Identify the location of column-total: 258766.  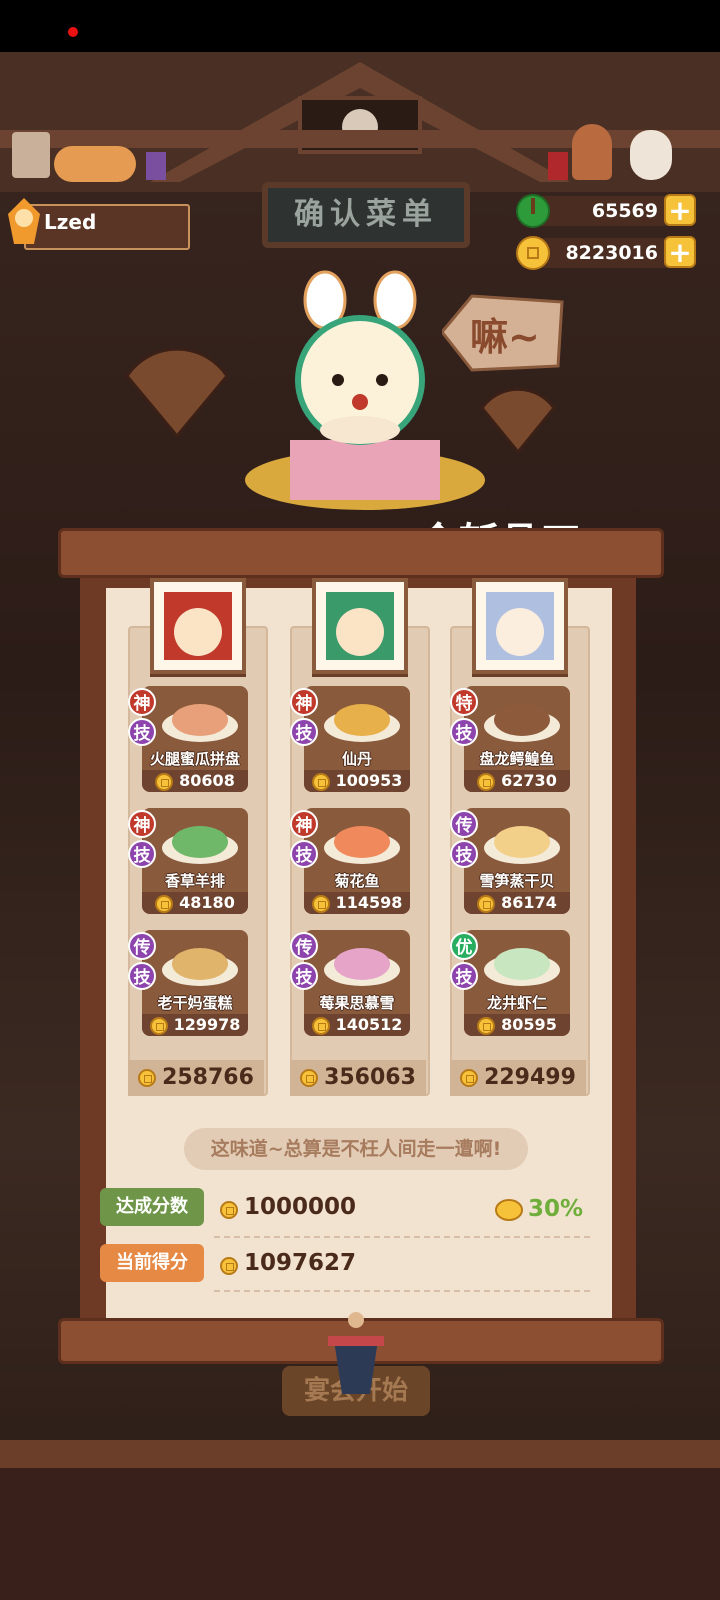
(196, 1078).